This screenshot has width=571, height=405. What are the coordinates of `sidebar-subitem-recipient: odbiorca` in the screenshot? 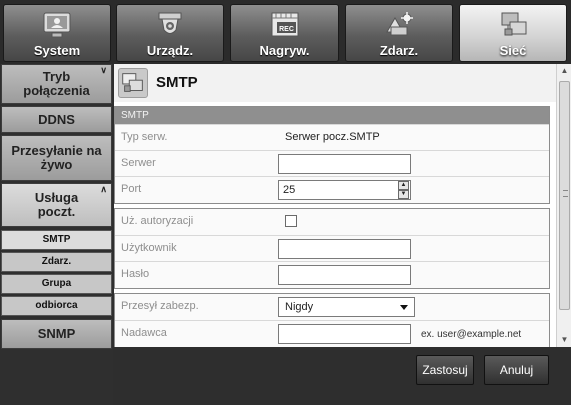 It's located at (56, 306).